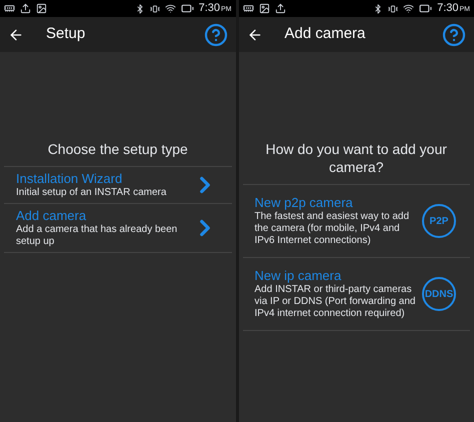  Describe the element at coordinates (439, 294) in the screenshot. I see `option-badge: DDNS` at that location.